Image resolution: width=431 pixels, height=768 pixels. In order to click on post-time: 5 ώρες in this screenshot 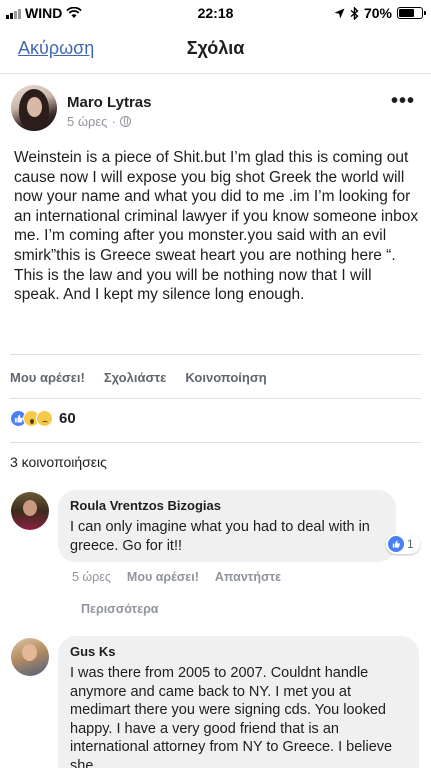, I will do `click(87, 121)`.